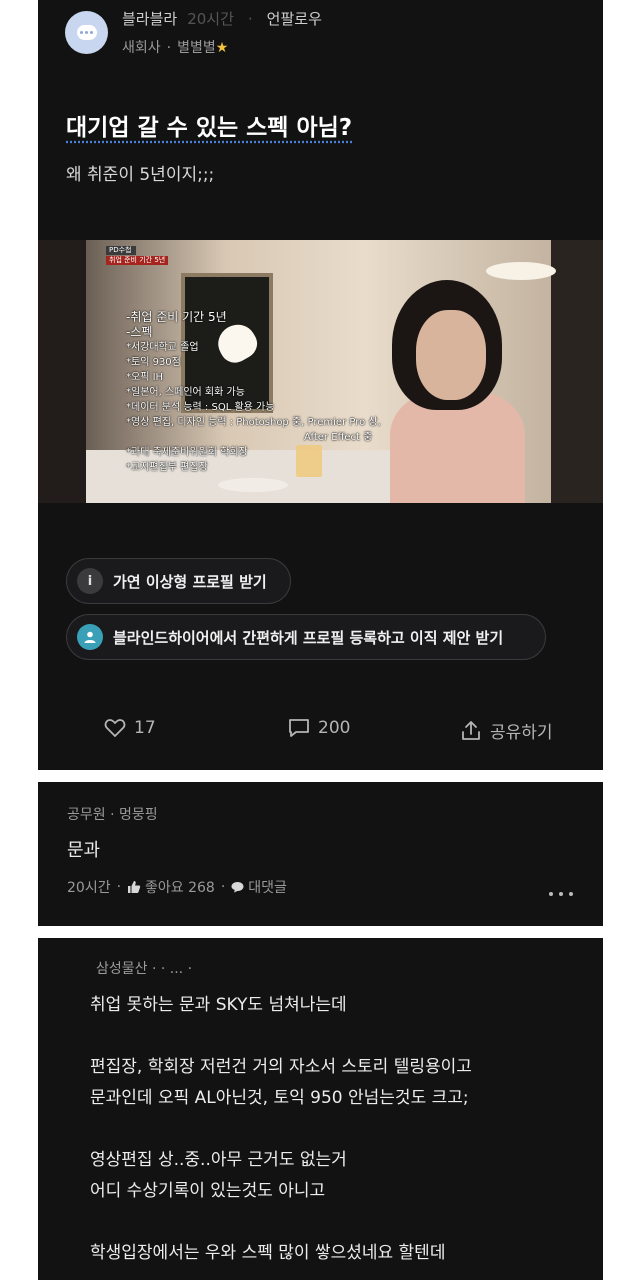 This screenshot has width=640, height=1280. I want to click on share-button: 공유하기, so click(506, 730).